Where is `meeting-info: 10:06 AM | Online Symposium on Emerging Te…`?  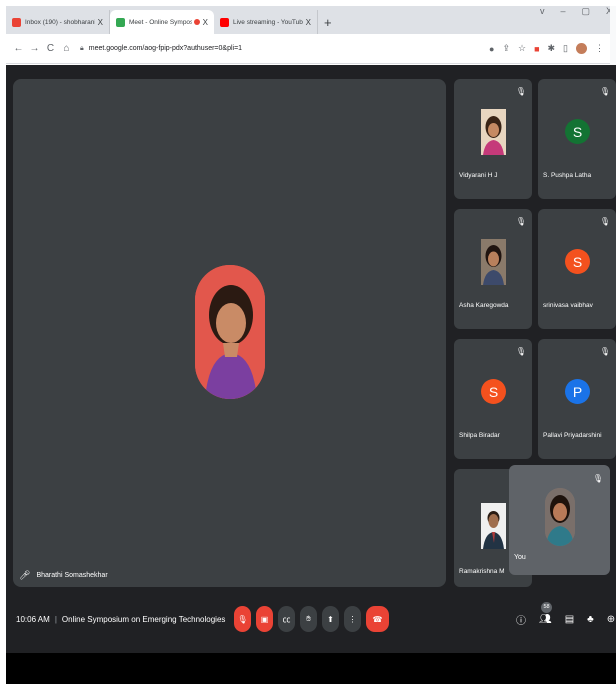
meeting-info: 10:06 AM | Online Symposium on Emerging Te… is located at coordinates (120, 619).